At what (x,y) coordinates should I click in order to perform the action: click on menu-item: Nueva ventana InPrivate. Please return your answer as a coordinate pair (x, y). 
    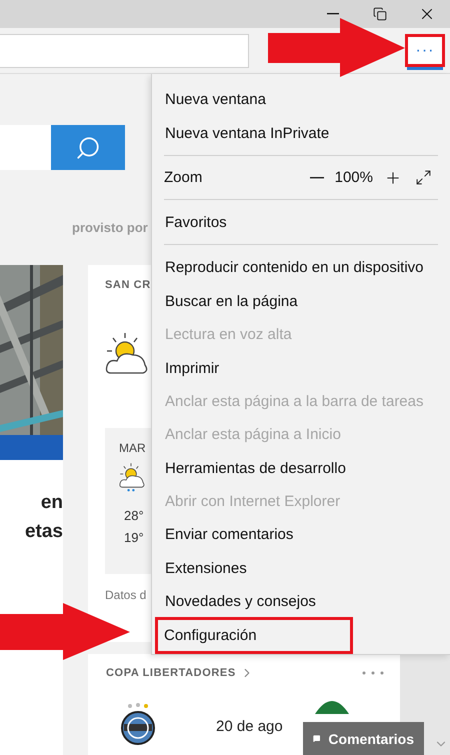
    Looking at the image, I should click on (247, 133).